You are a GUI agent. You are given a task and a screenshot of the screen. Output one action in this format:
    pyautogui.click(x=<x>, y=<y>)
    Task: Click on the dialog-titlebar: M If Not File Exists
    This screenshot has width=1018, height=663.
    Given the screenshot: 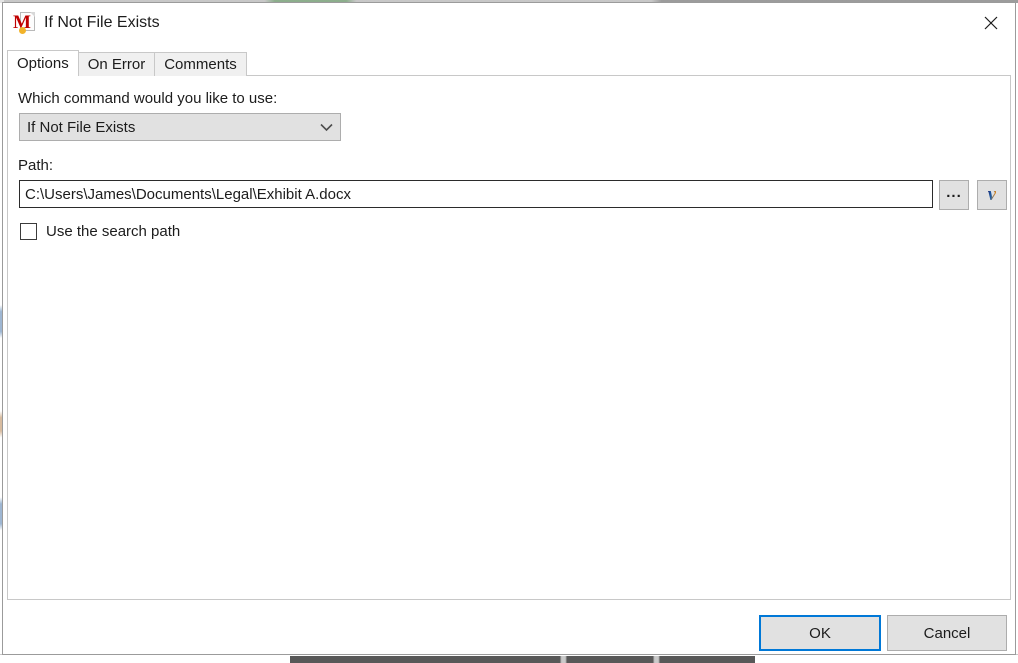 What is the action you would take?
    pyautogui.click(x=509, y=23)
    